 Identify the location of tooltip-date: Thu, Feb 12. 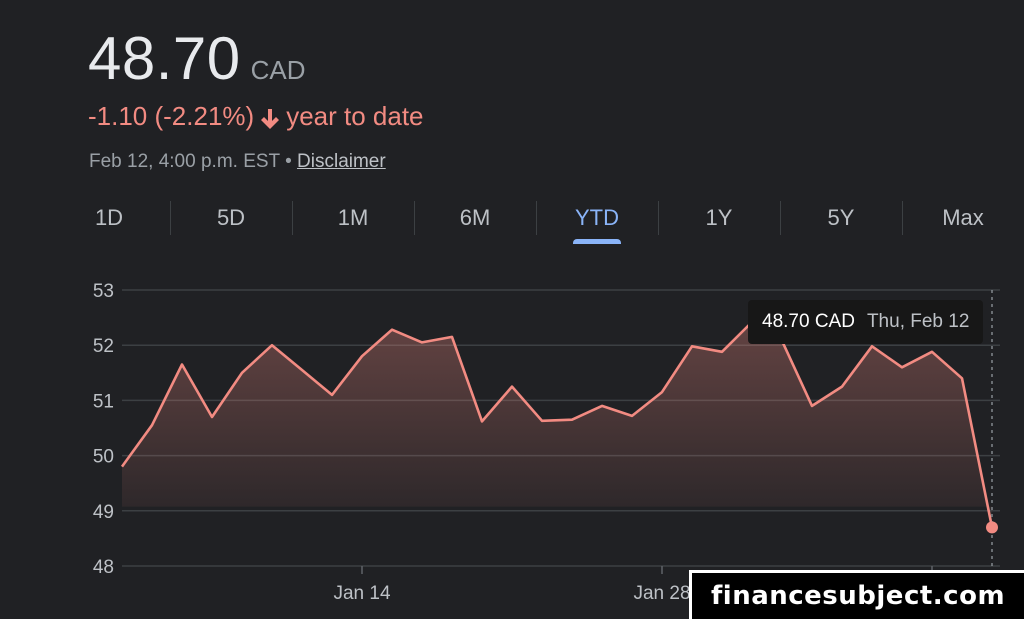
(918, 321).